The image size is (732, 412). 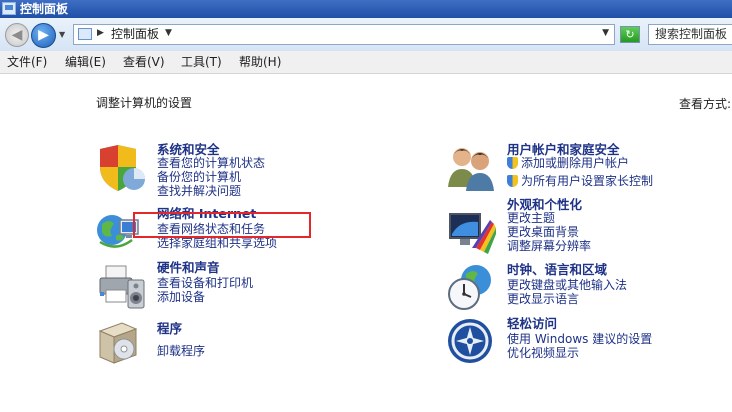 I want to click on ease-of-access-icon, so click(x=472, y=342).